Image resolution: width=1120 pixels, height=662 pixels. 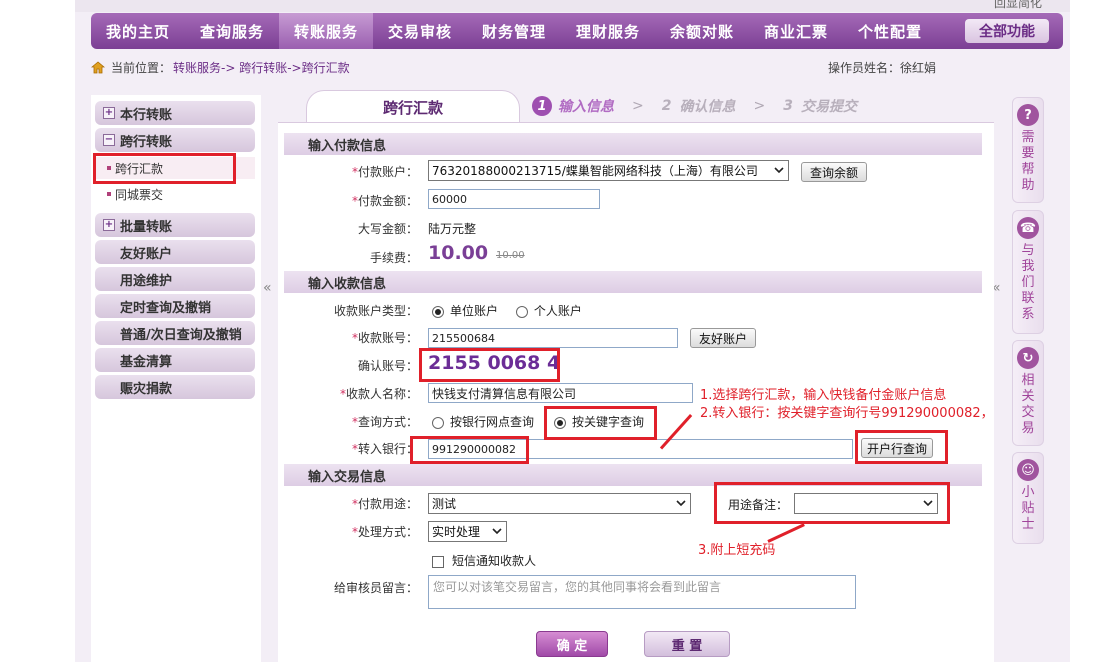 What do you see at coordinates (175, 360) in the screenshot?
I see `sidebar-item-fund: 基金清算` at bounding box center [175, 360].